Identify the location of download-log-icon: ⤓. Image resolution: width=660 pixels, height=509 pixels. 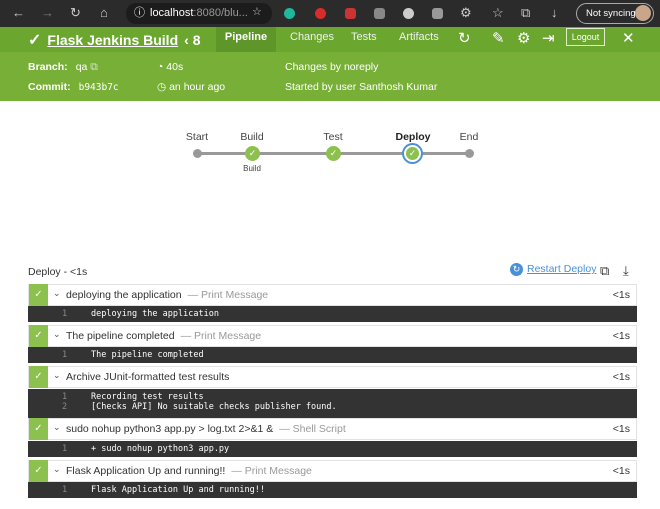
(626, 271).